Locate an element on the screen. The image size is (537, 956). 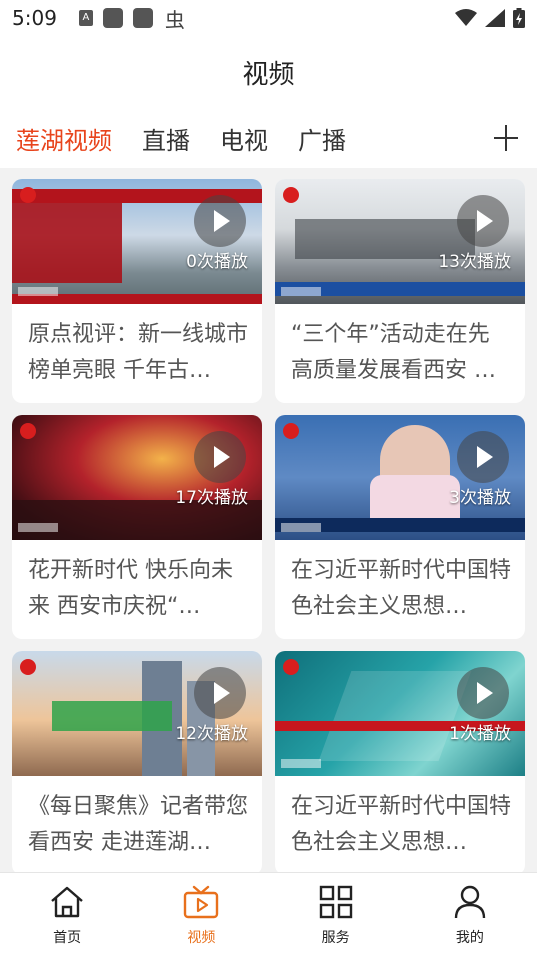
plus-icon is located at coordinates (506, 138).